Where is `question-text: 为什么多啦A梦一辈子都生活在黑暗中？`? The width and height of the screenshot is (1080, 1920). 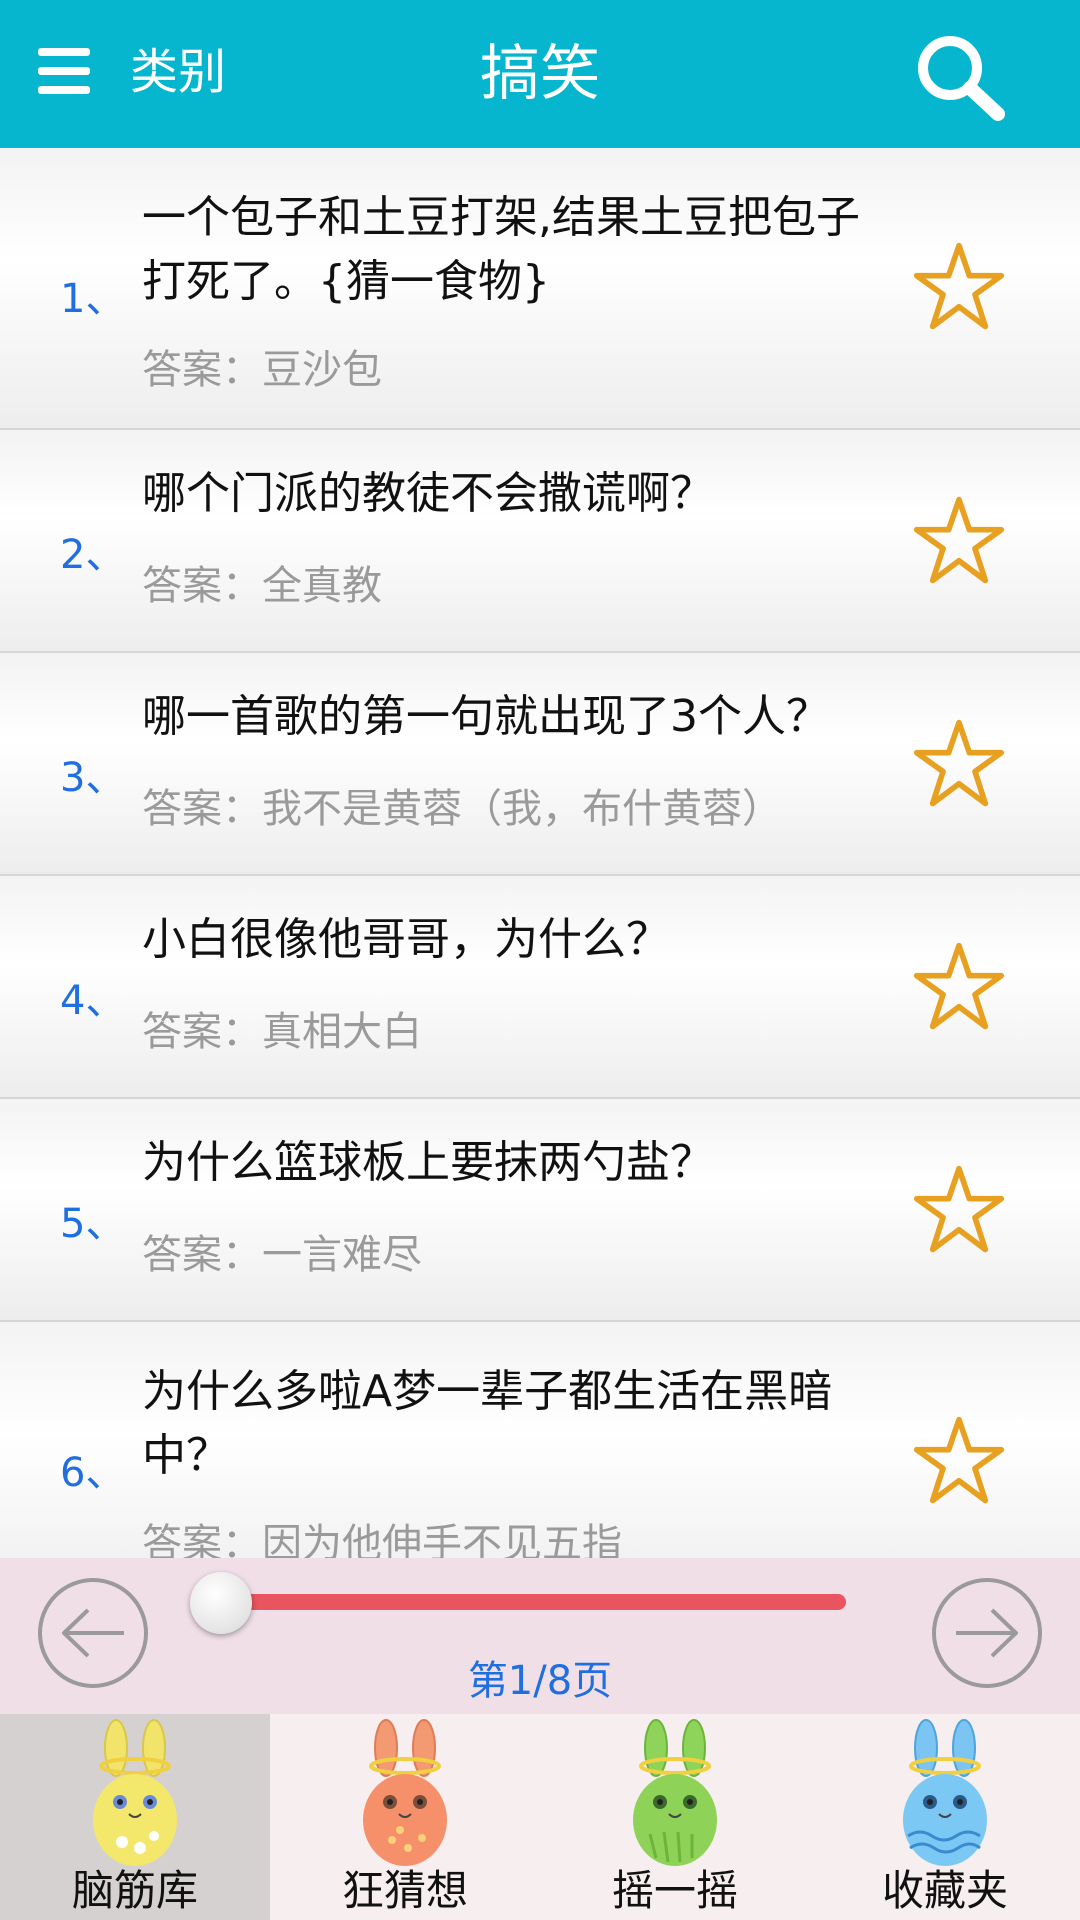
question-text: 为什么多啦A梦一辈子都生活在黑暗中？ is located at coordinates (487, 1423).